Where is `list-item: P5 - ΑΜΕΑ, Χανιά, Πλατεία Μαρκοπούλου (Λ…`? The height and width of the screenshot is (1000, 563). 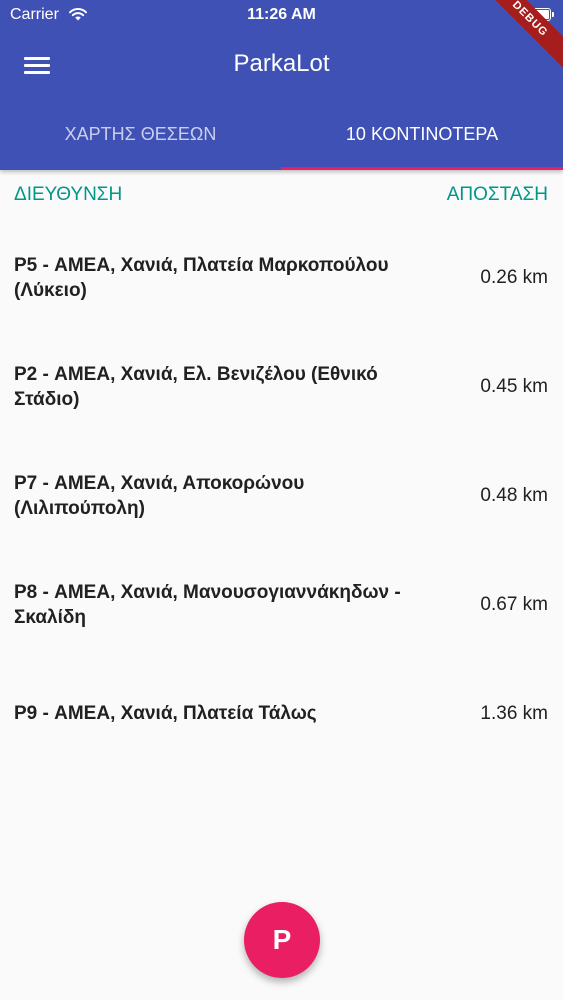
list-item: P5 - ΑΜΕΑ, Χανιά, Πλατεία Μαρκοπούλου (Λ… is located at coordinates (281, 277).